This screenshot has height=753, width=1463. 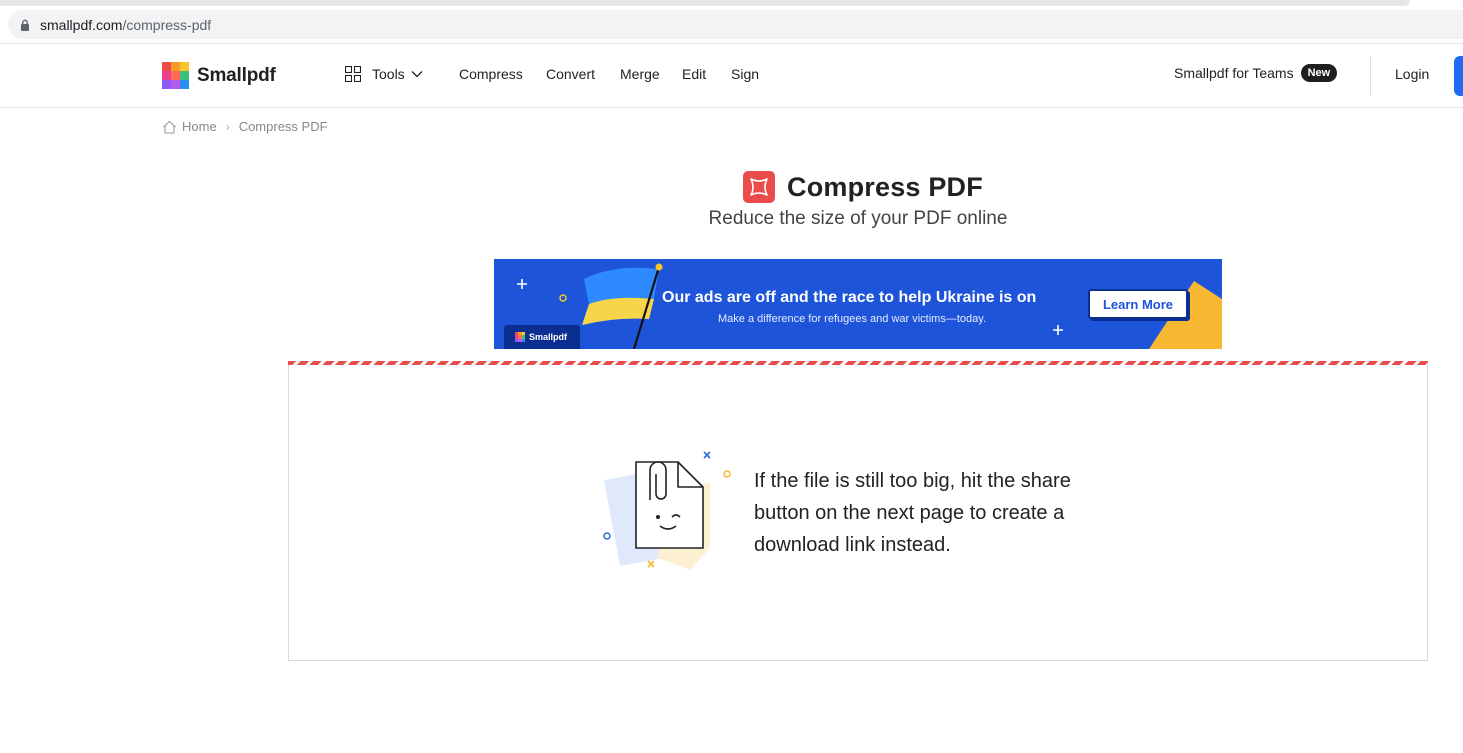 What do you see at coordinates (1370, 76) in the screenshot?
I see `header-divider` at bounding box center [1370, 76].